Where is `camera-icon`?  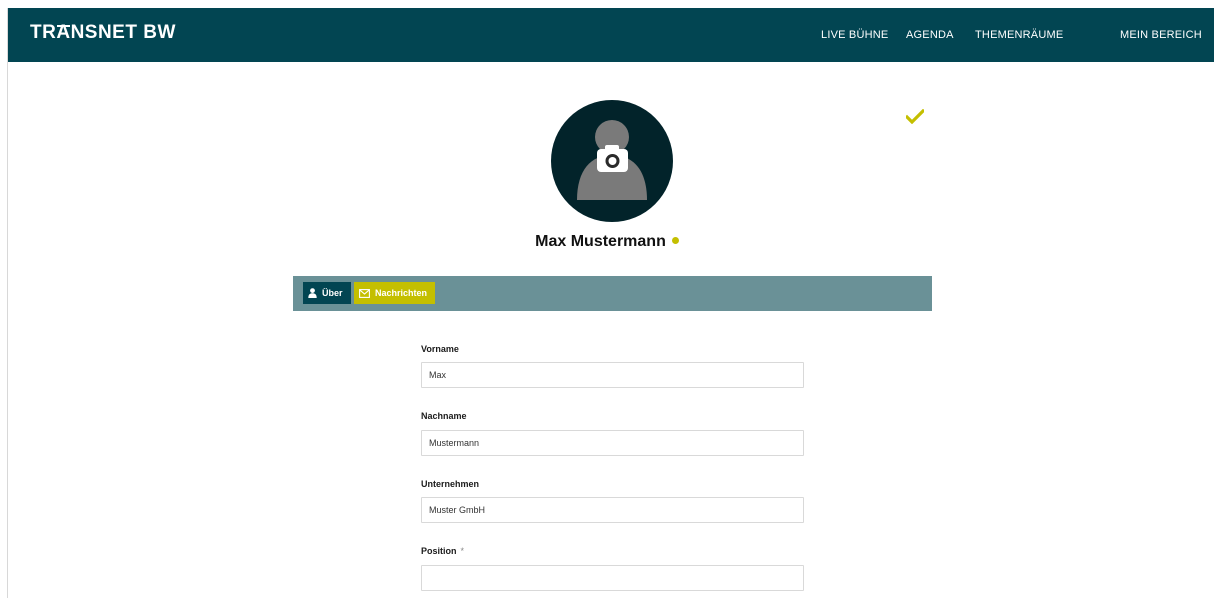 camera-icon is located at coordinates (612, 161).